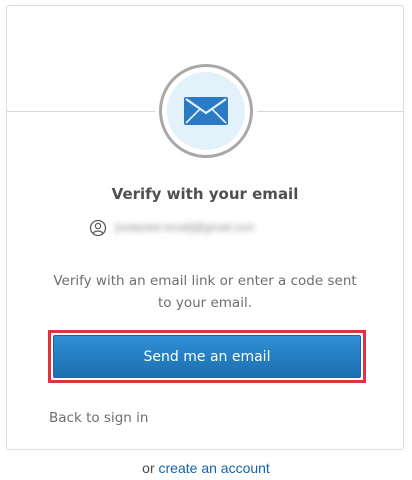 Image resolution: width=412 pixels, height=480 pixels. I want to click on footer-prefix: or, so click(148, 468).